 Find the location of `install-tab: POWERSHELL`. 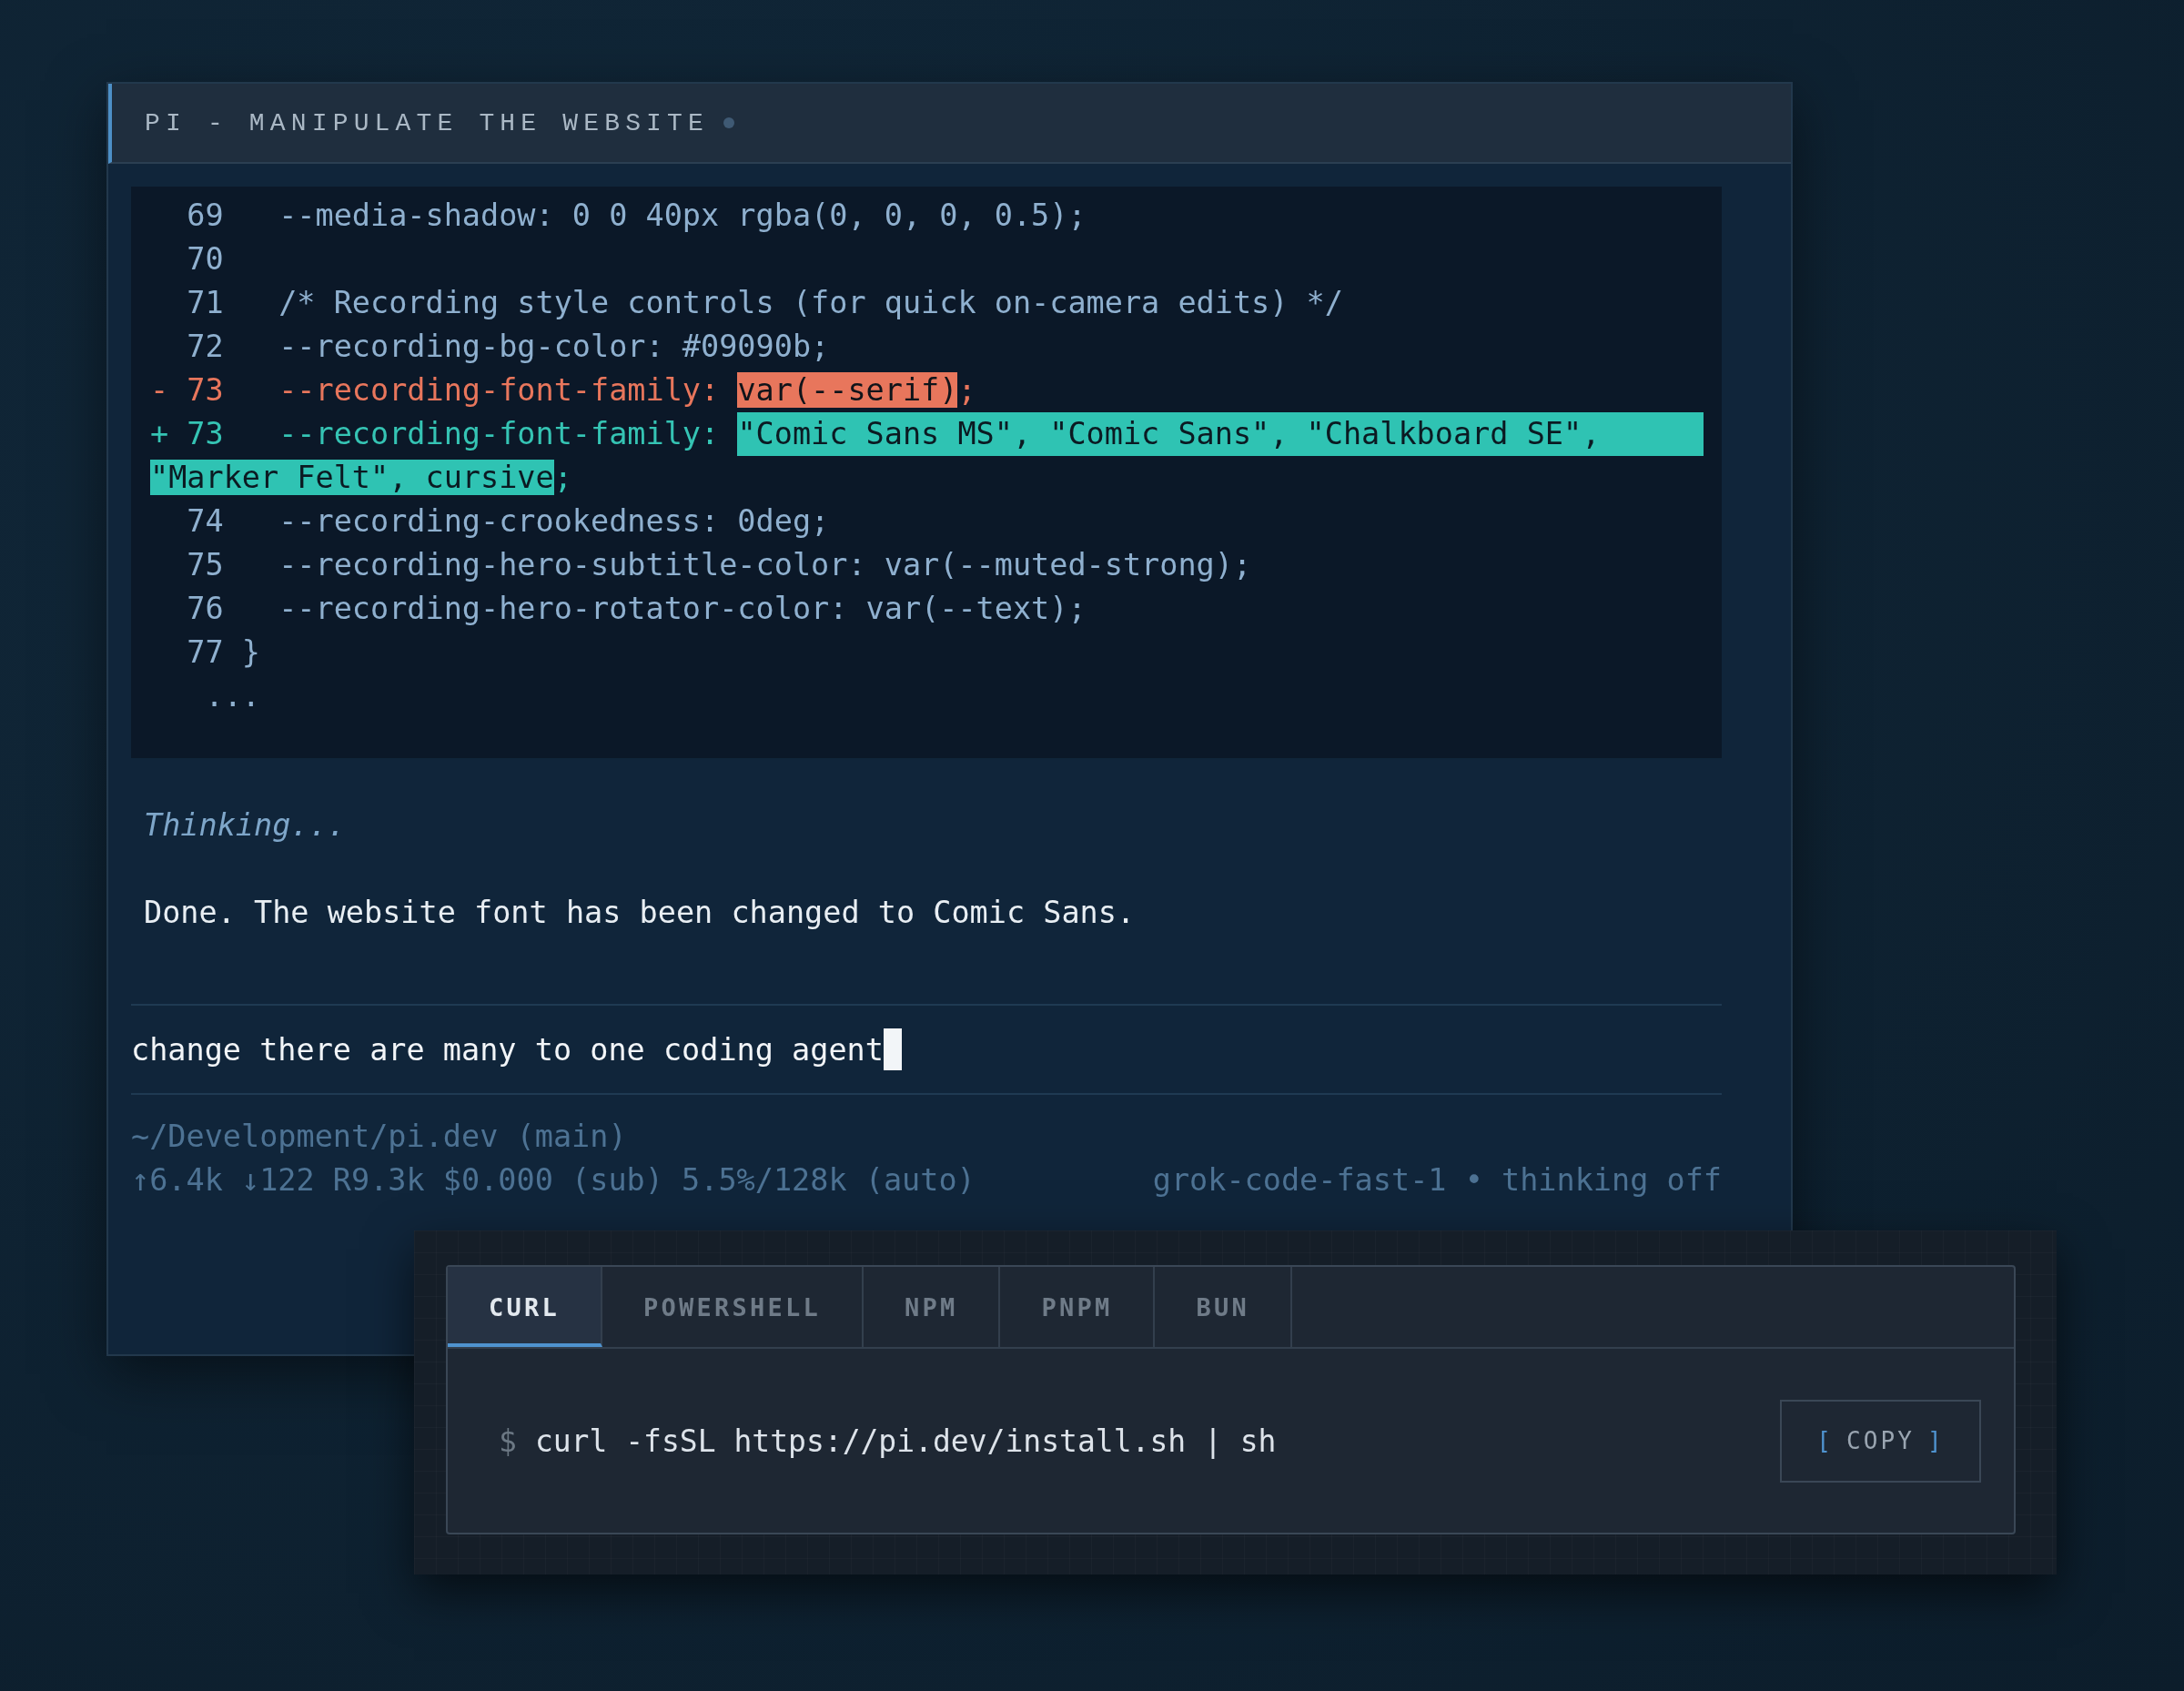

install-tab: POWERSHELL is located at coordinates (733, 1307).